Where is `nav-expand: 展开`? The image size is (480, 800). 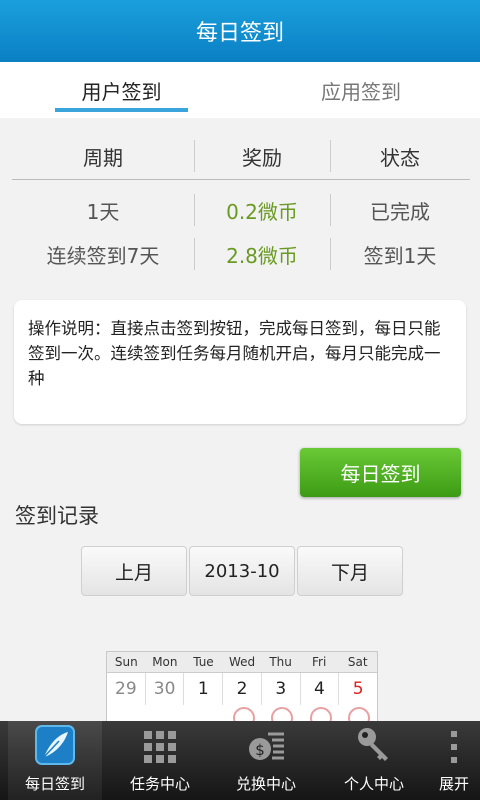 nav-expand: 展开 is located at coordinates (454, 760).